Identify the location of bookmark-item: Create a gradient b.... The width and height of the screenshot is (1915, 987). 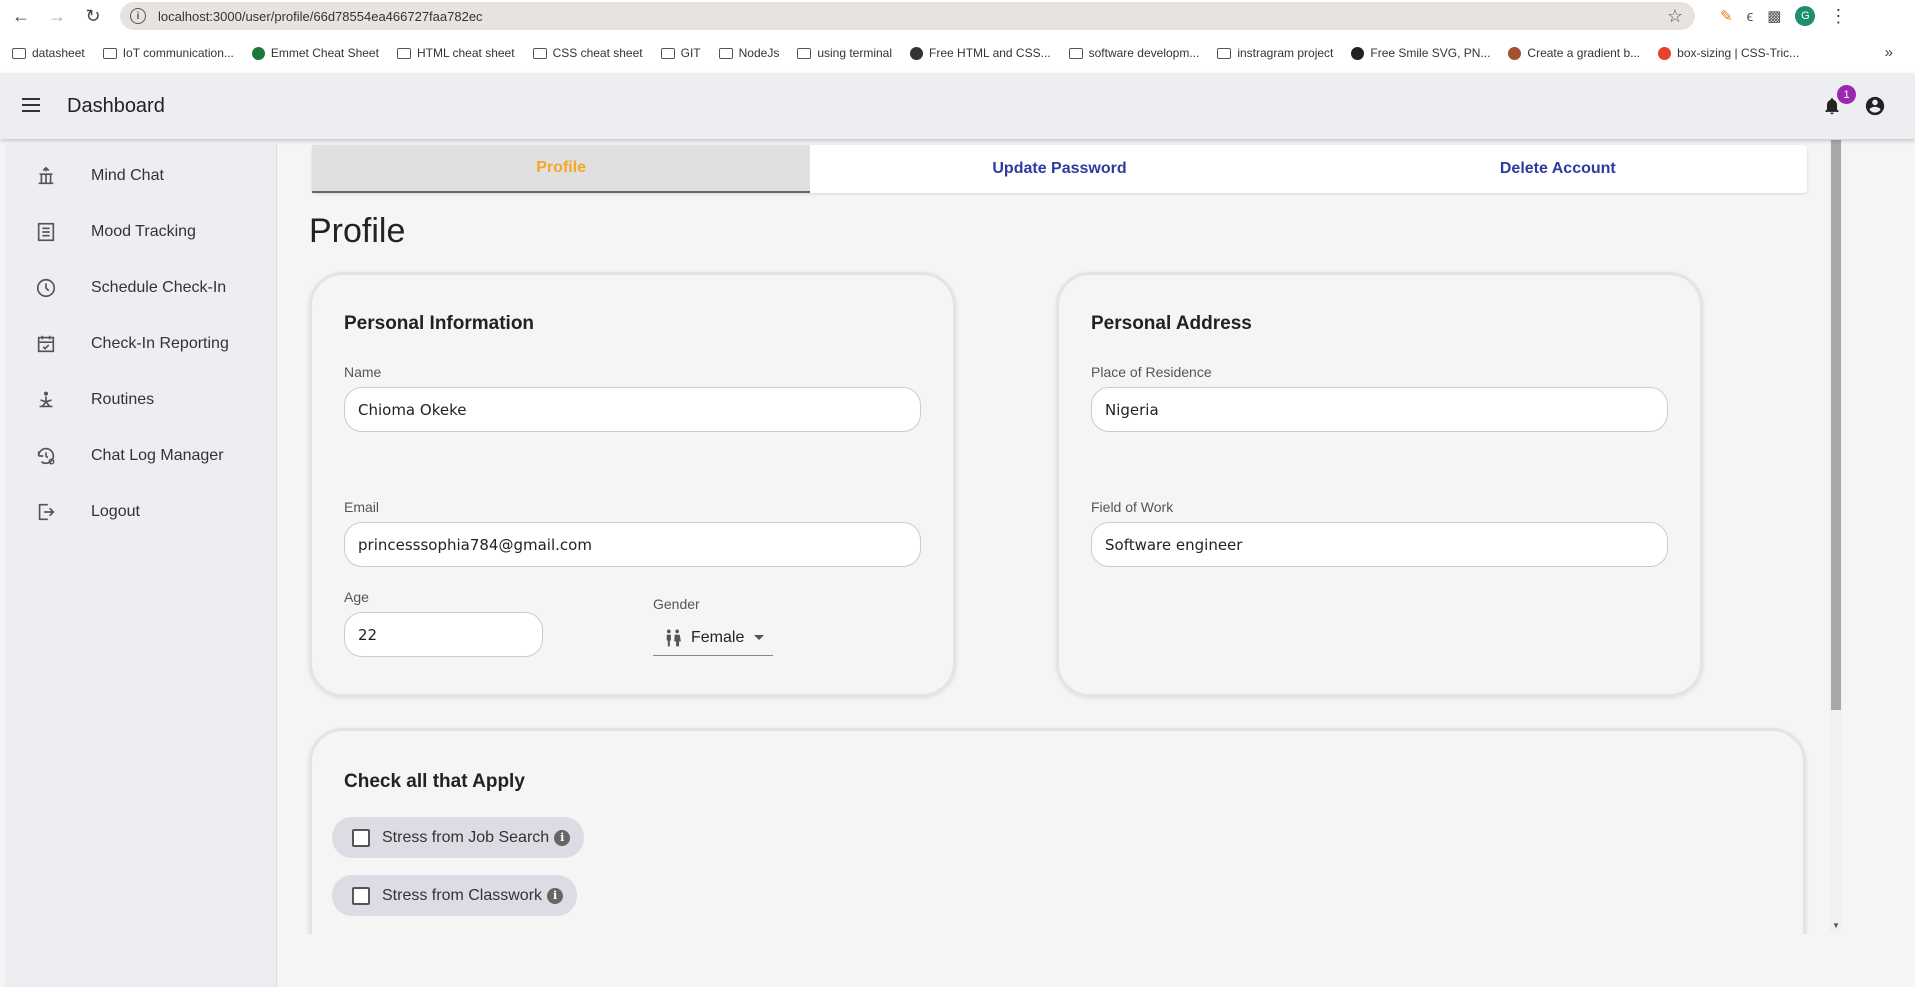
(1574, 53).